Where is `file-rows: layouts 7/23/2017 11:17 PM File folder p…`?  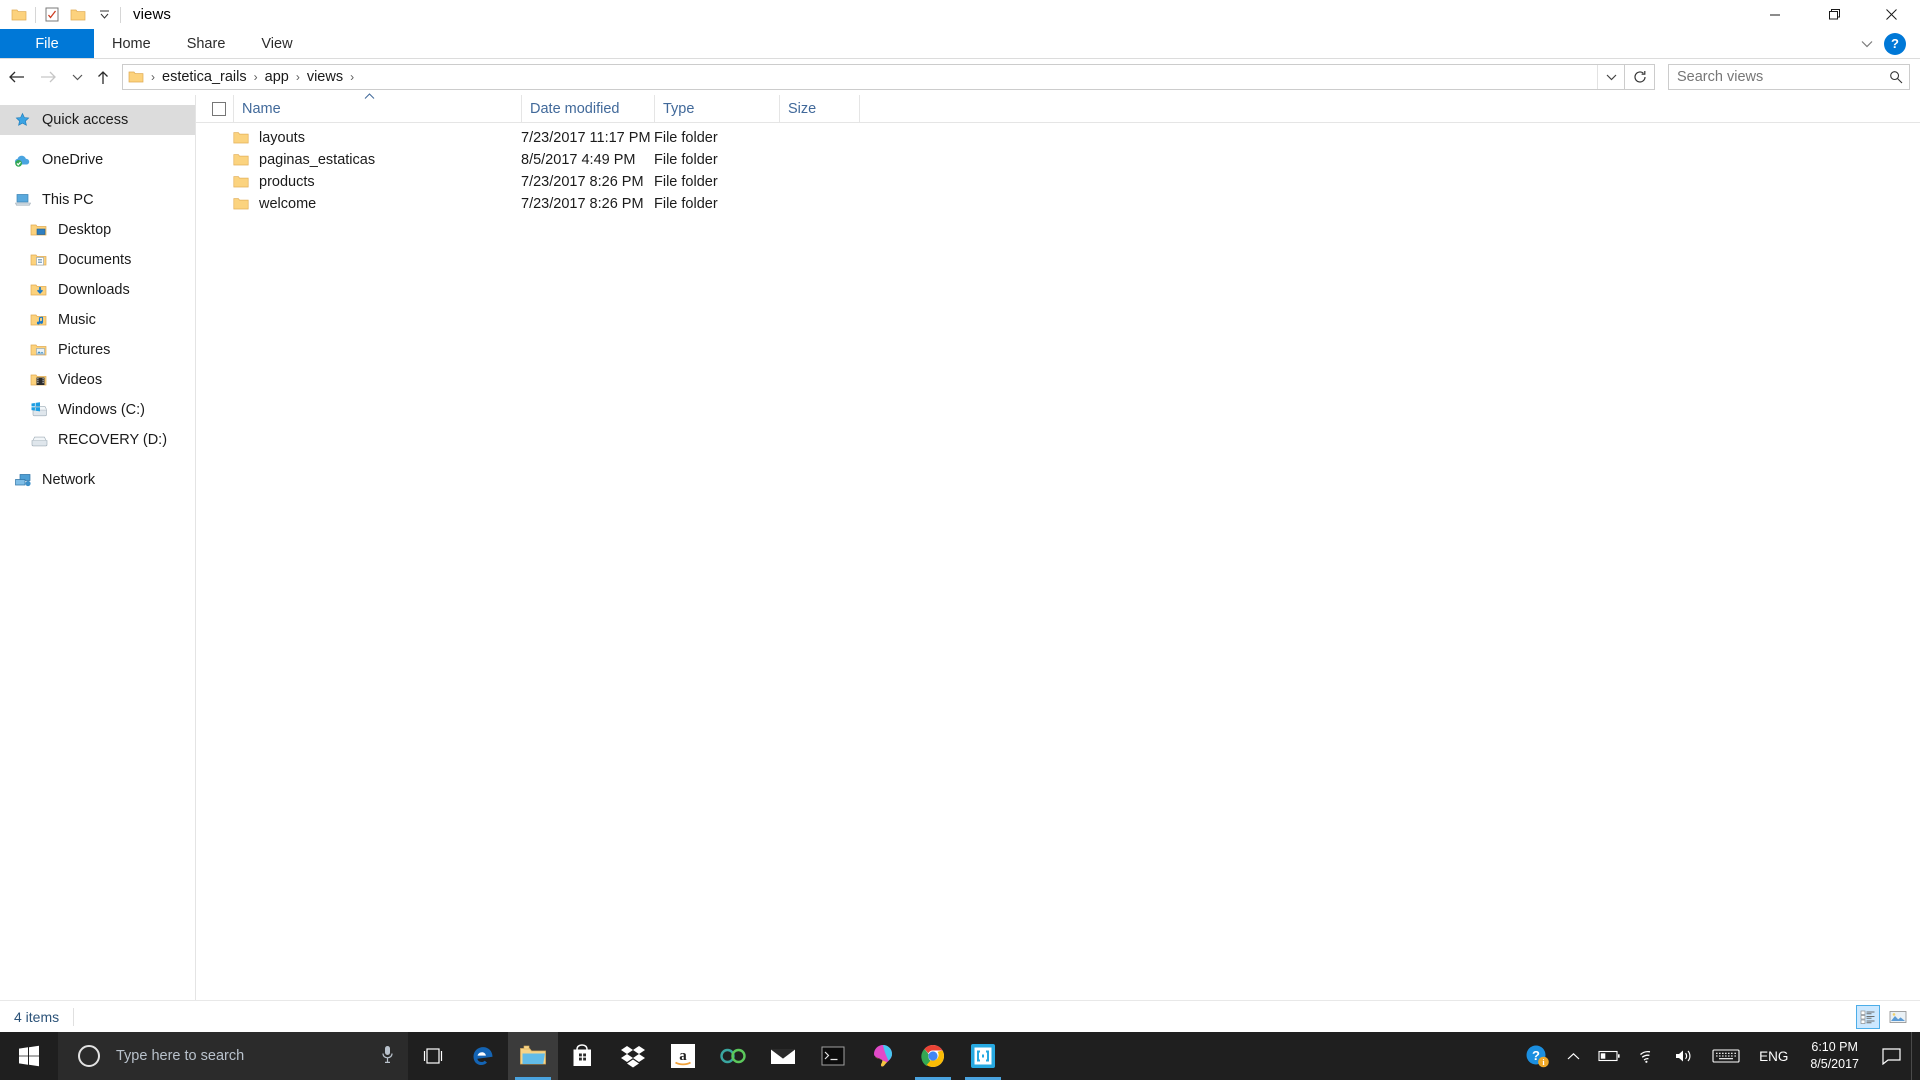 file-rows: layouts 7/23/2017 11:17 PM File folder p… is located at coordinates (1058, 169).